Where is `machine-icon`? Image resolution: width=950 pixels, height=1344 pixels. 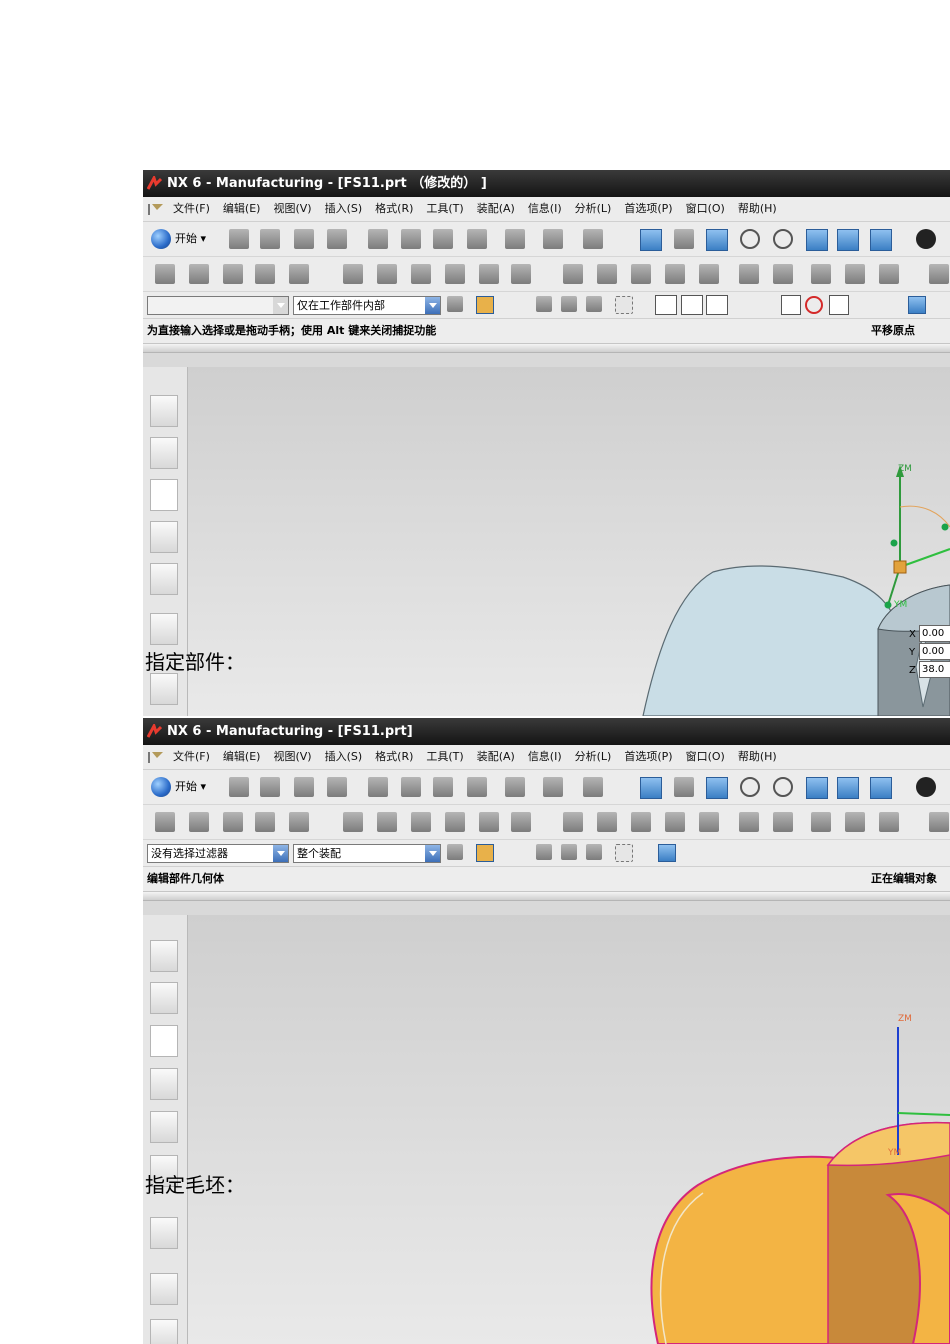
machine-icon is located at coordinates (889, 274).